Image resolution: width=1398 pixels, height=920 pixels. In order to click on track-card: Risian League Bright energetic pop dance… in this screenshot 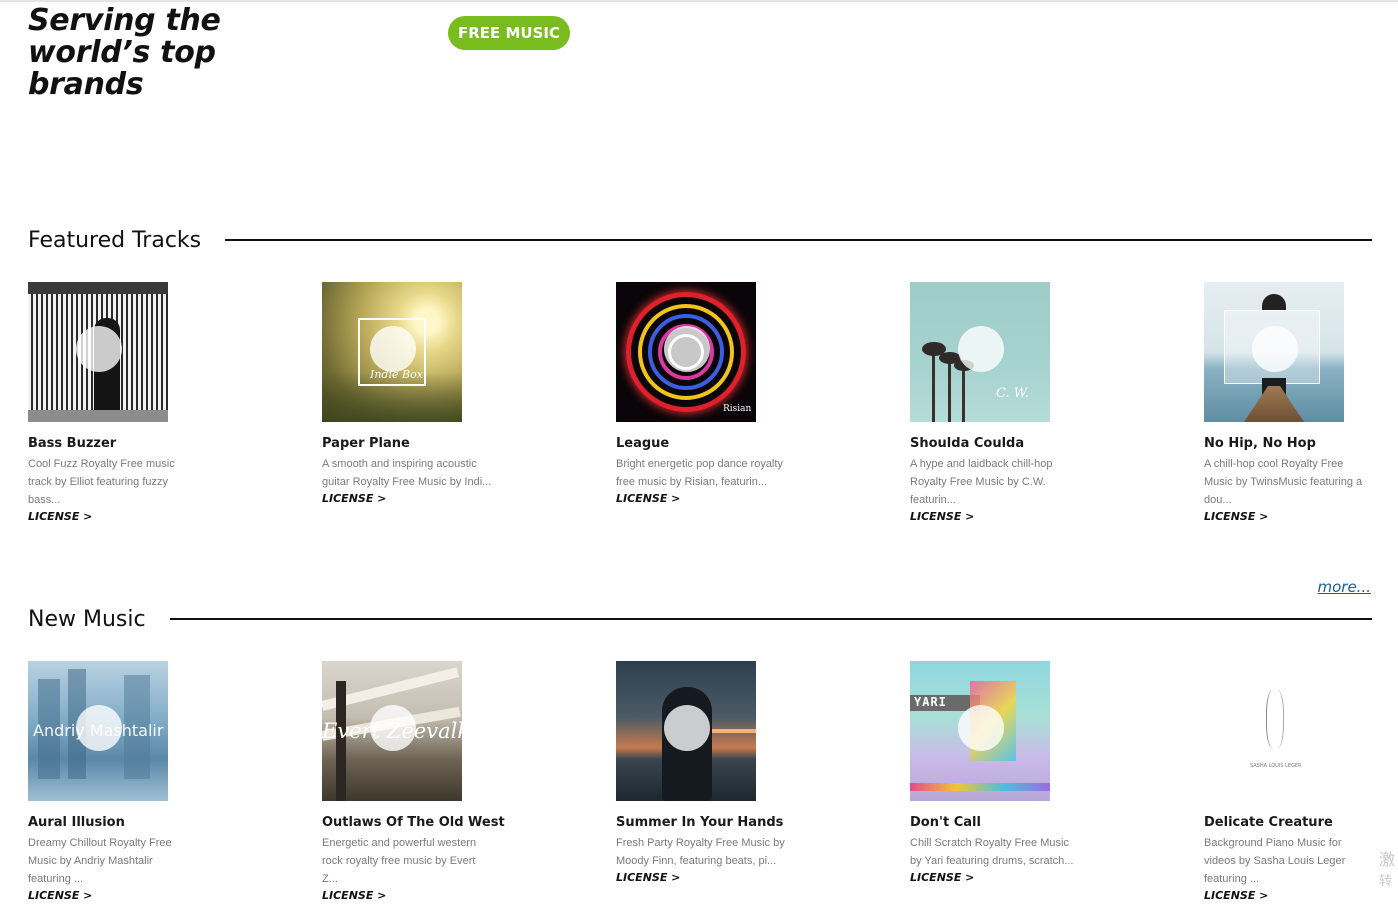, I will do `click(706, 393)`.